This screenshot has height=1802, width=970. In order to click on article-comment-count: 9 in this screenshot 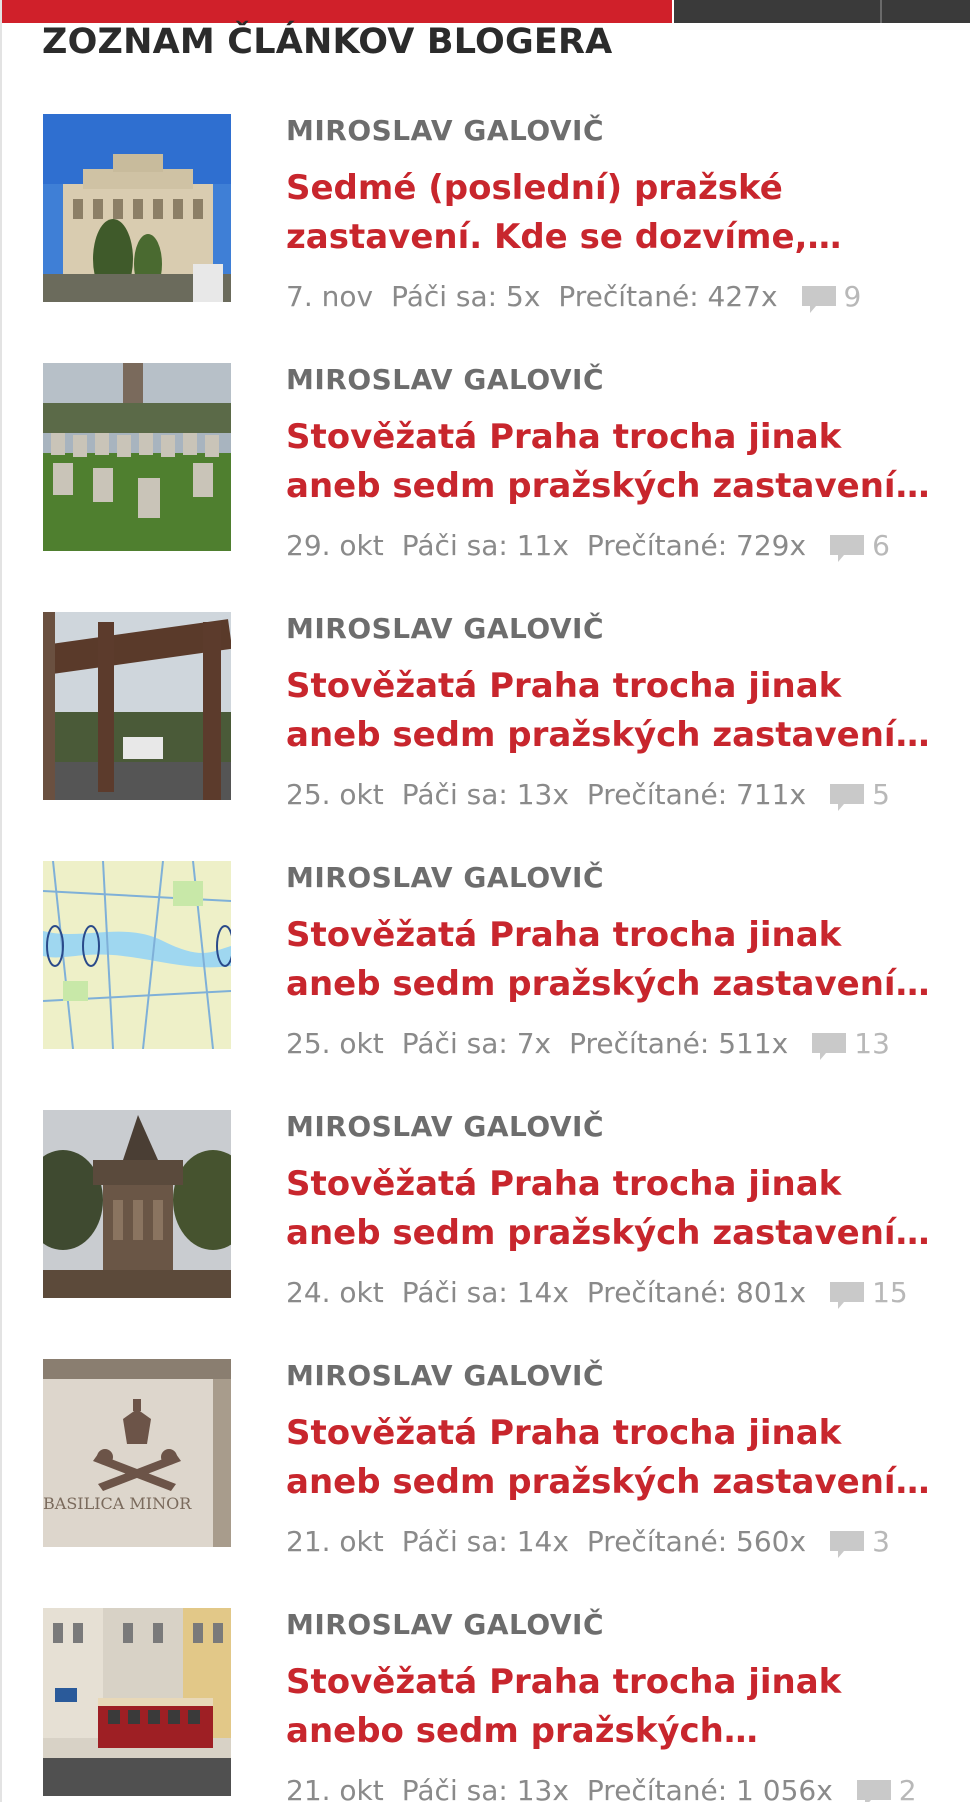, I will do `click(853, 296)`.